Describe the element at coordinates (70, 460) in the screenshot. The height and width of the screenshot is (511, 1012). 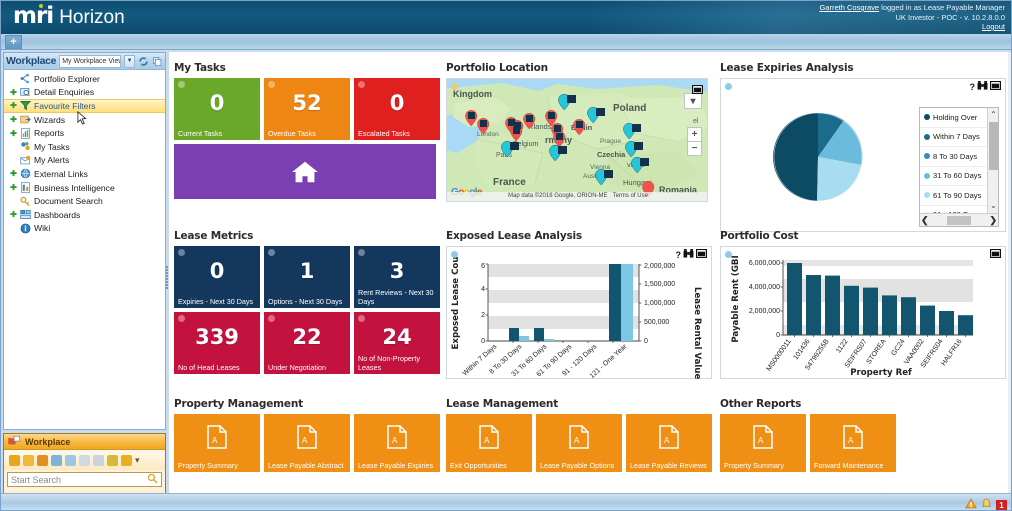
I see `monitor-icon` at that location.